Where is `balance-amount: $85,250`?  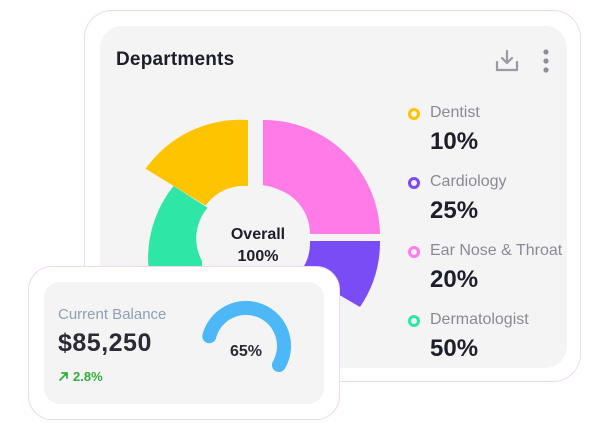
balance-amount: $85,250 is located at coordinates (105, 343).